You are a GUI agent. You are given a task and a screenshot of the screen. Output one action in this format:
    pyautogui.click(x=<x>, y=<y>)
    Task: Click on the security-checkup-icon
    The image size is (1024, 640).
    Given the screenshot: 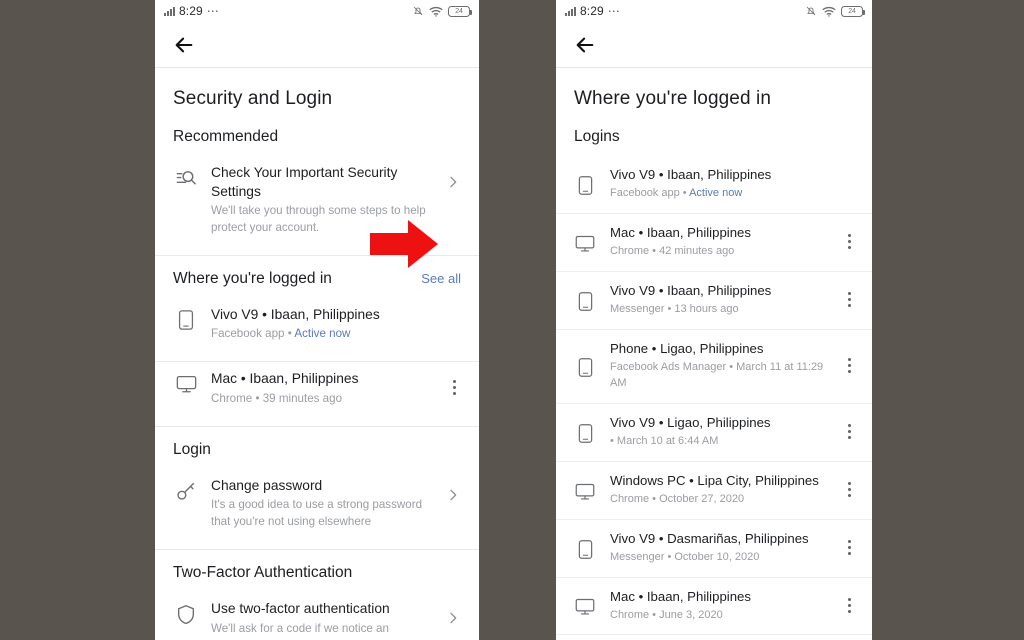 What is the action you would take?
    pyautogui.click(x=186, y=177)
    